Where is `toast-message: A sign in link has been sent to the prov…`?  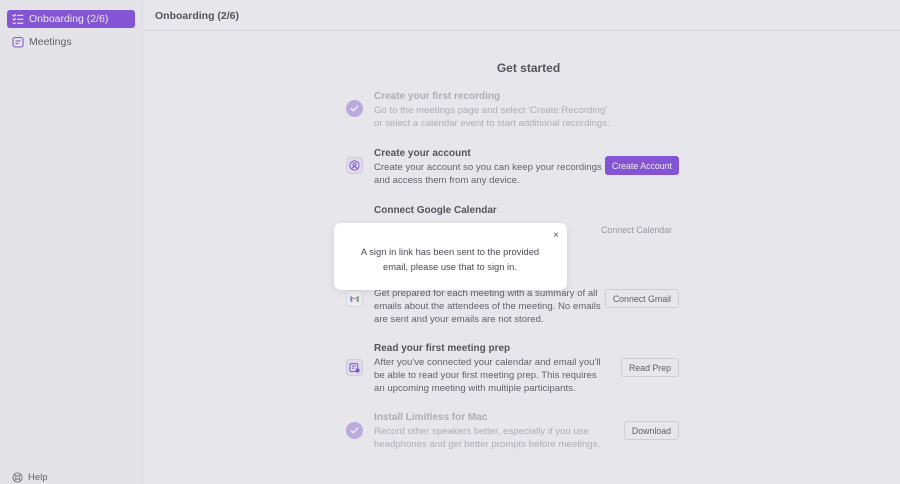 toast-message: A sign in link has been sent to the prov… is located at coordinates (450, 259).